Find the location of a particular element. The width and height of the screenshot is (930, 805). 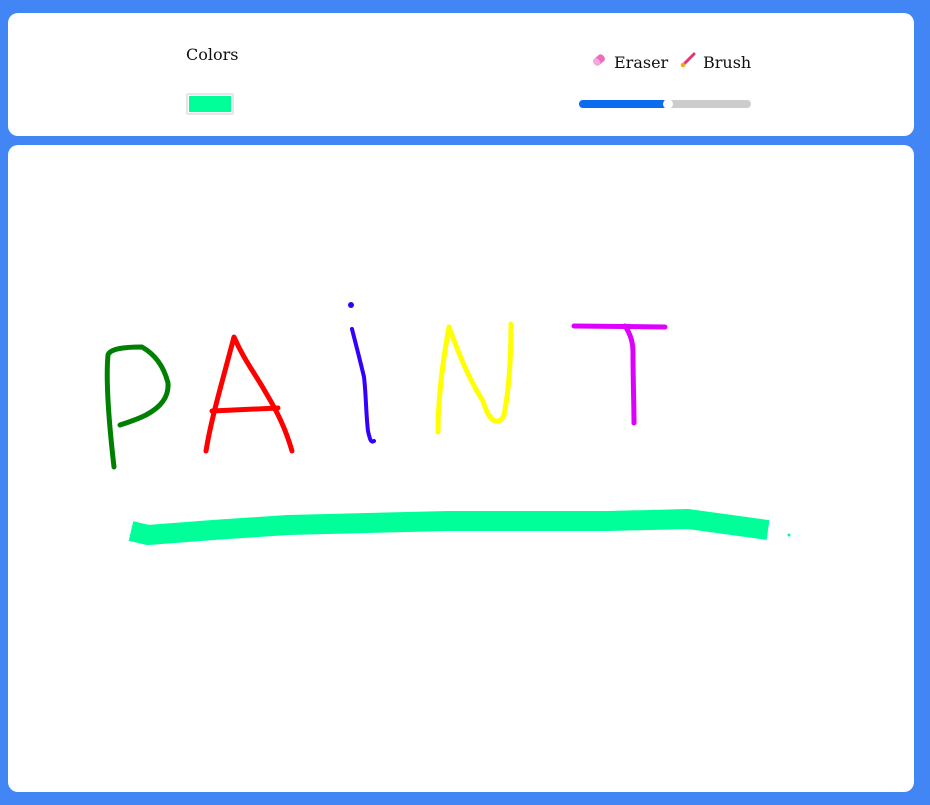

stroke-letter-t-stem is located at coordinates (629, 374).